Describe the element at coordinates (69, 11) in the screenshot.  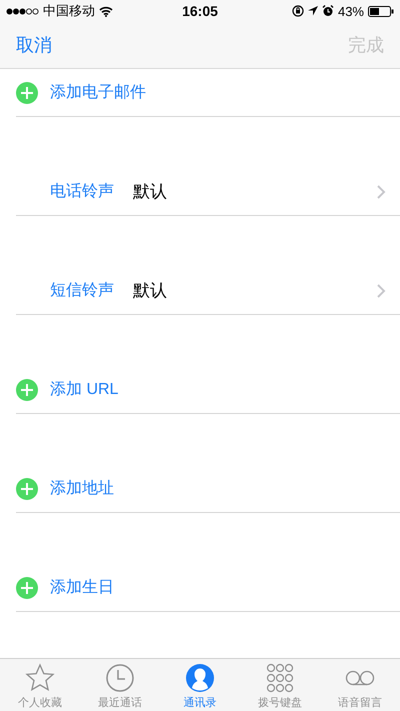
I see `carrier-name: 中国移动` at that location.